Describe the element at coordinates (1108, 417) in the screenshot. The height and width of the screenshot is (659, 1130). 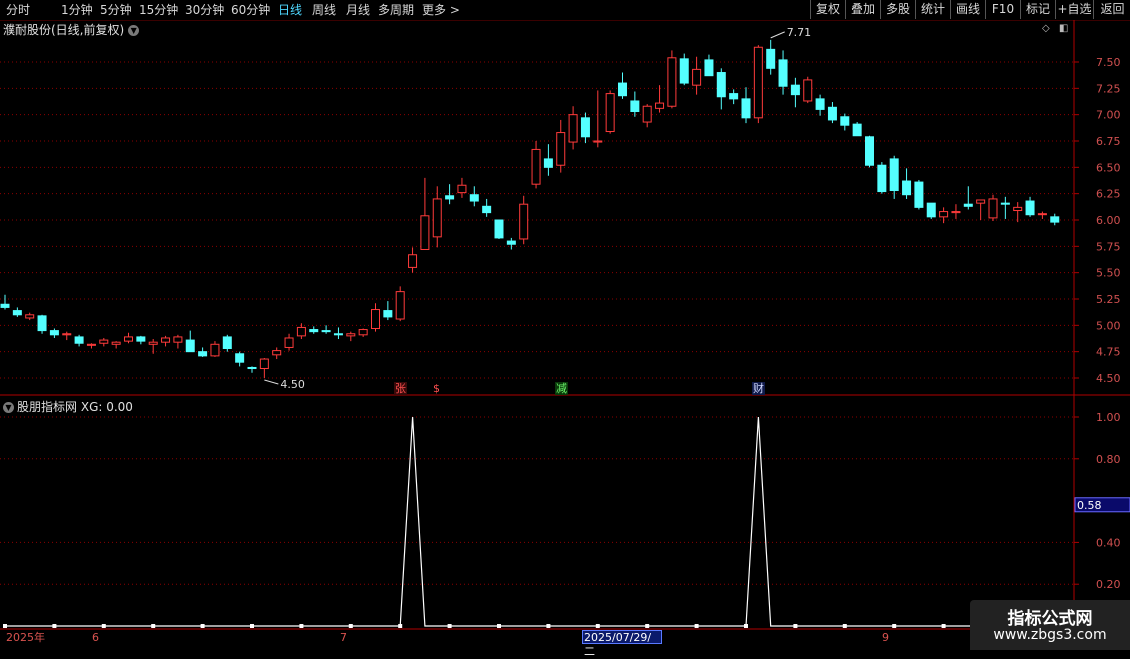
I see `indicator-tick-label: 1.00` at that location.